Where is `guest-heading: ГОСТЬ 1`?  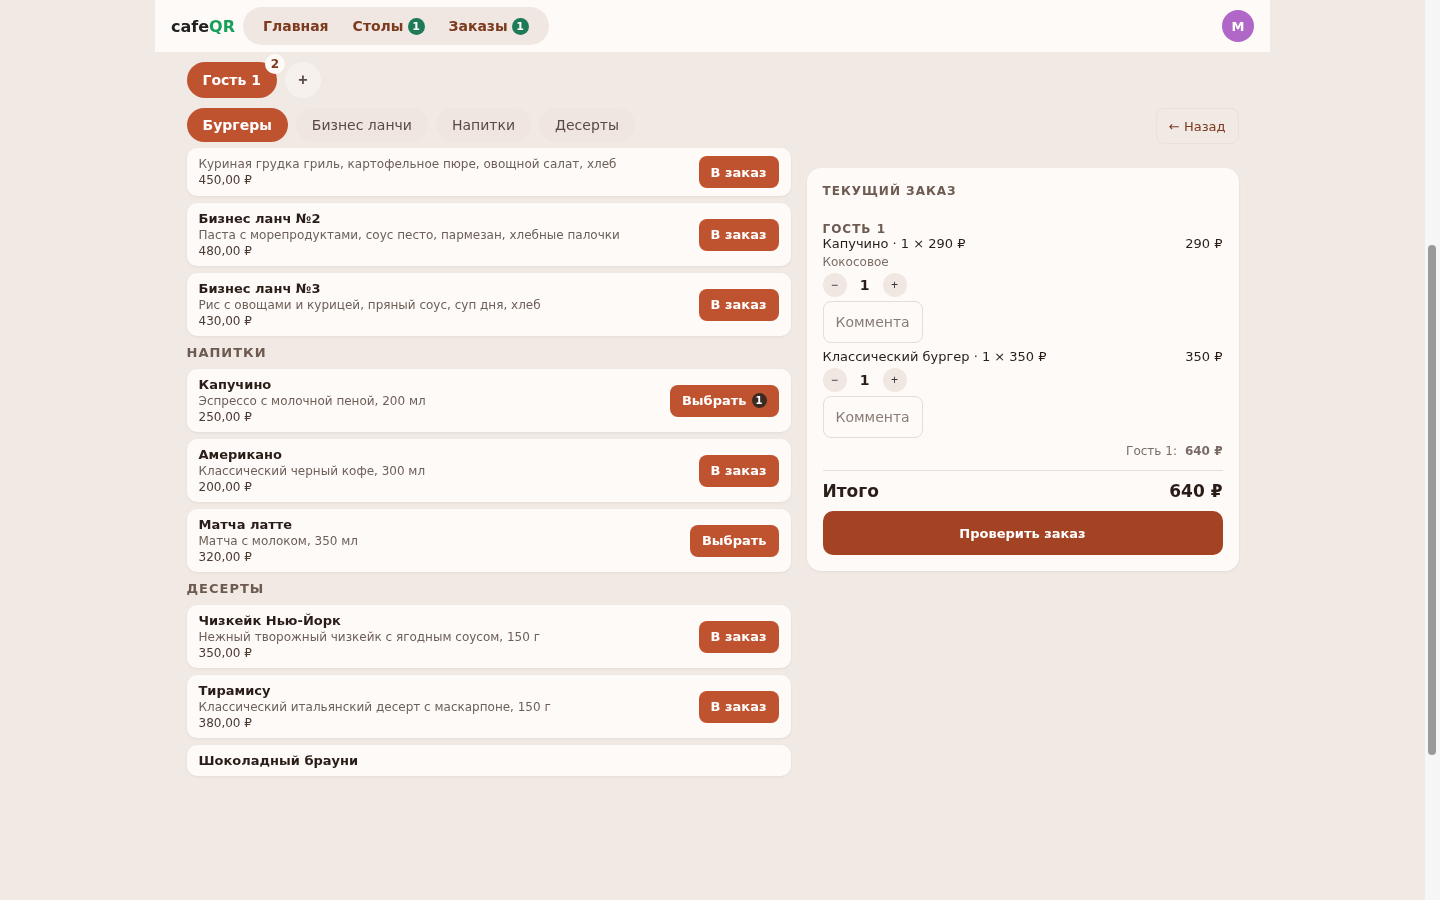 guest-heading: ГОСТЬ 1 is located at coordinates (854, 229).